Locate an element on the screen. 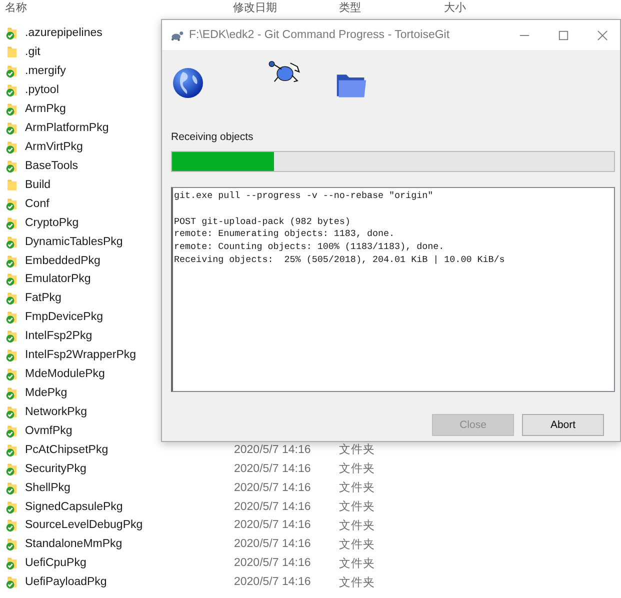 The height and width of the screenshot is (598, 621). file-name: UefiPayloadPkg is located at coordinates (66, 582).